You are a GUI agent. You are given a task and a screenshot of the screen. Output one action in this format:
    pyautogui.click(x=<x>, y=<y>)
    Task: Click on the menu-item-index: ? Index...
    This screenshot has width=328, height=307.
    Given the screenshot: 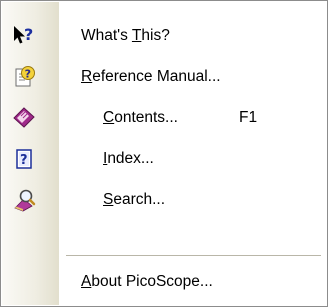 What is the action you would take?
    pyautogui.click(x=164, y=159)
    